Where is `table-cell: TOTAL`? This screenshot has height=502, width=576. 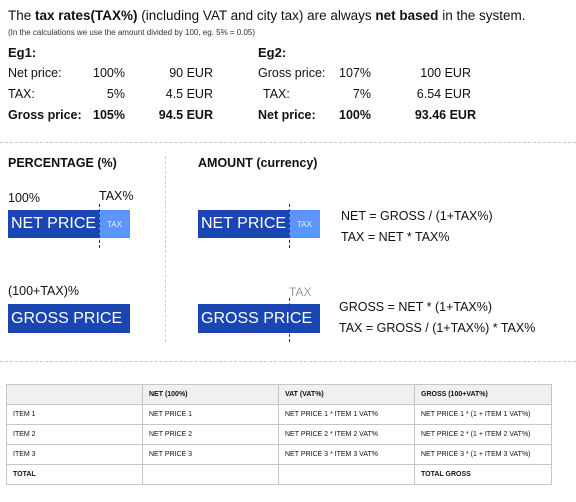 table-cell: TOTAL is located at coordinates (74, 474).